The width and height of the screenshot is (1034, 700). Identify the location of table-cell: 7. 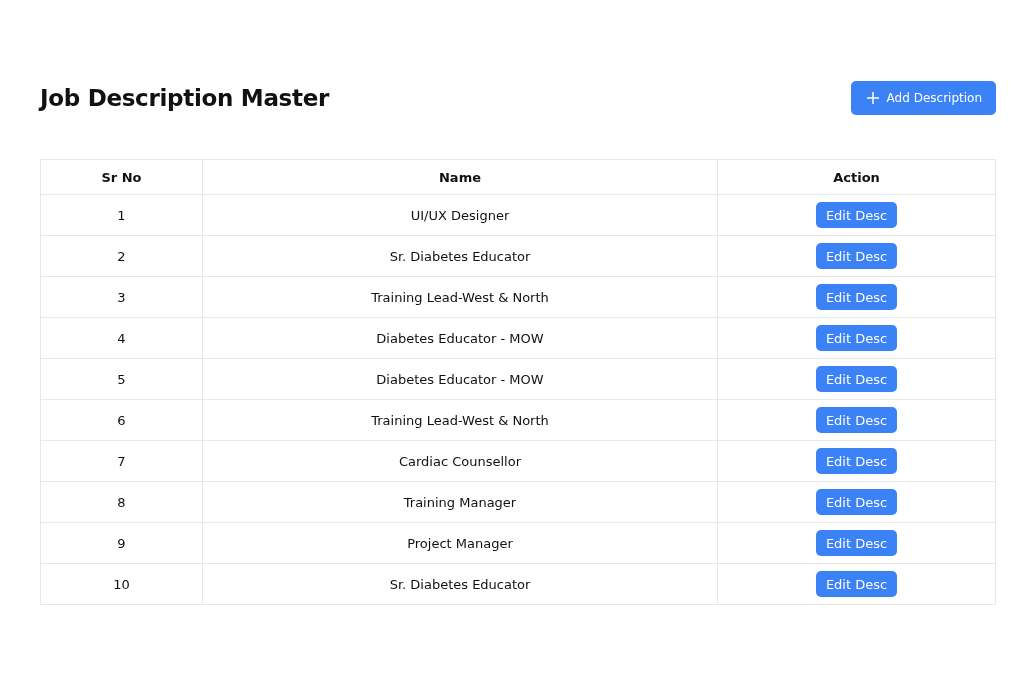
(121, 461).